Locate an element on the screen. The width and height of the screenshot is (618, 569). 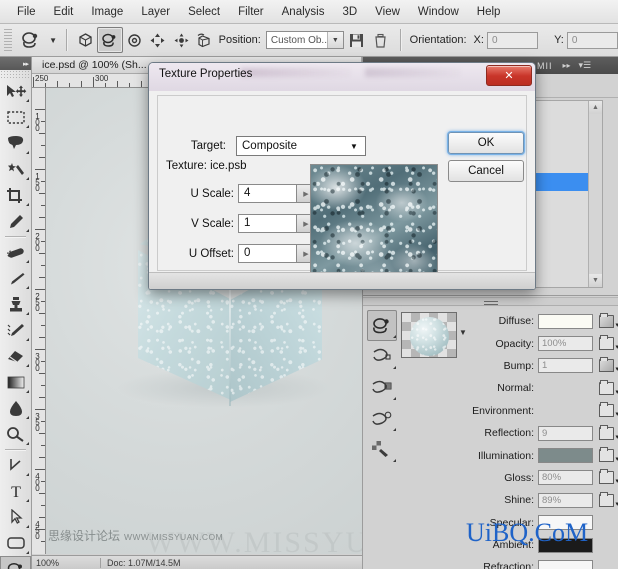
scroll-up-icon: ▲ is located at coordinates (595, 107).